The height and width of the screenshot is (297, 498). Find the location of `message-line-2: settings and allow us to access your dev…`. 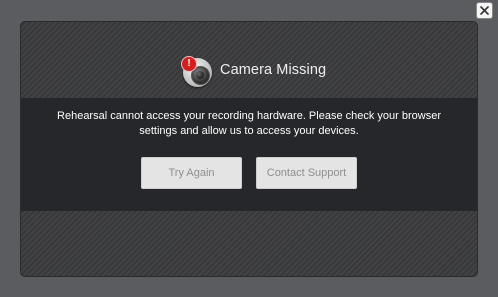

message-line-2: settings and allow us to access your dev… is located at coordinates (249, 131).